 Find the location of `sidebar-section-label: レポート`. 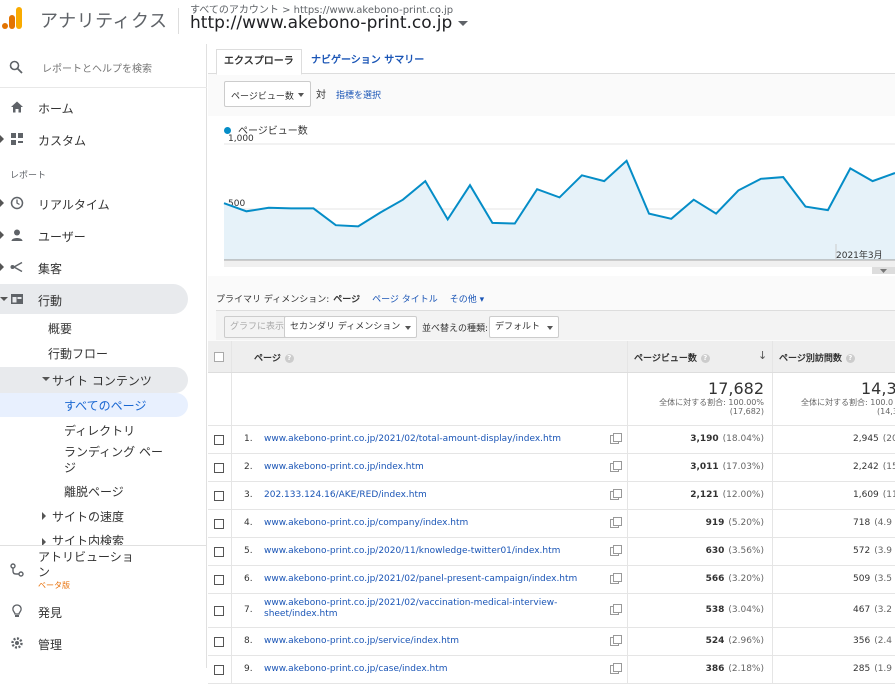

sidebar-section-label: レポート is located at coordinates (28, 174).